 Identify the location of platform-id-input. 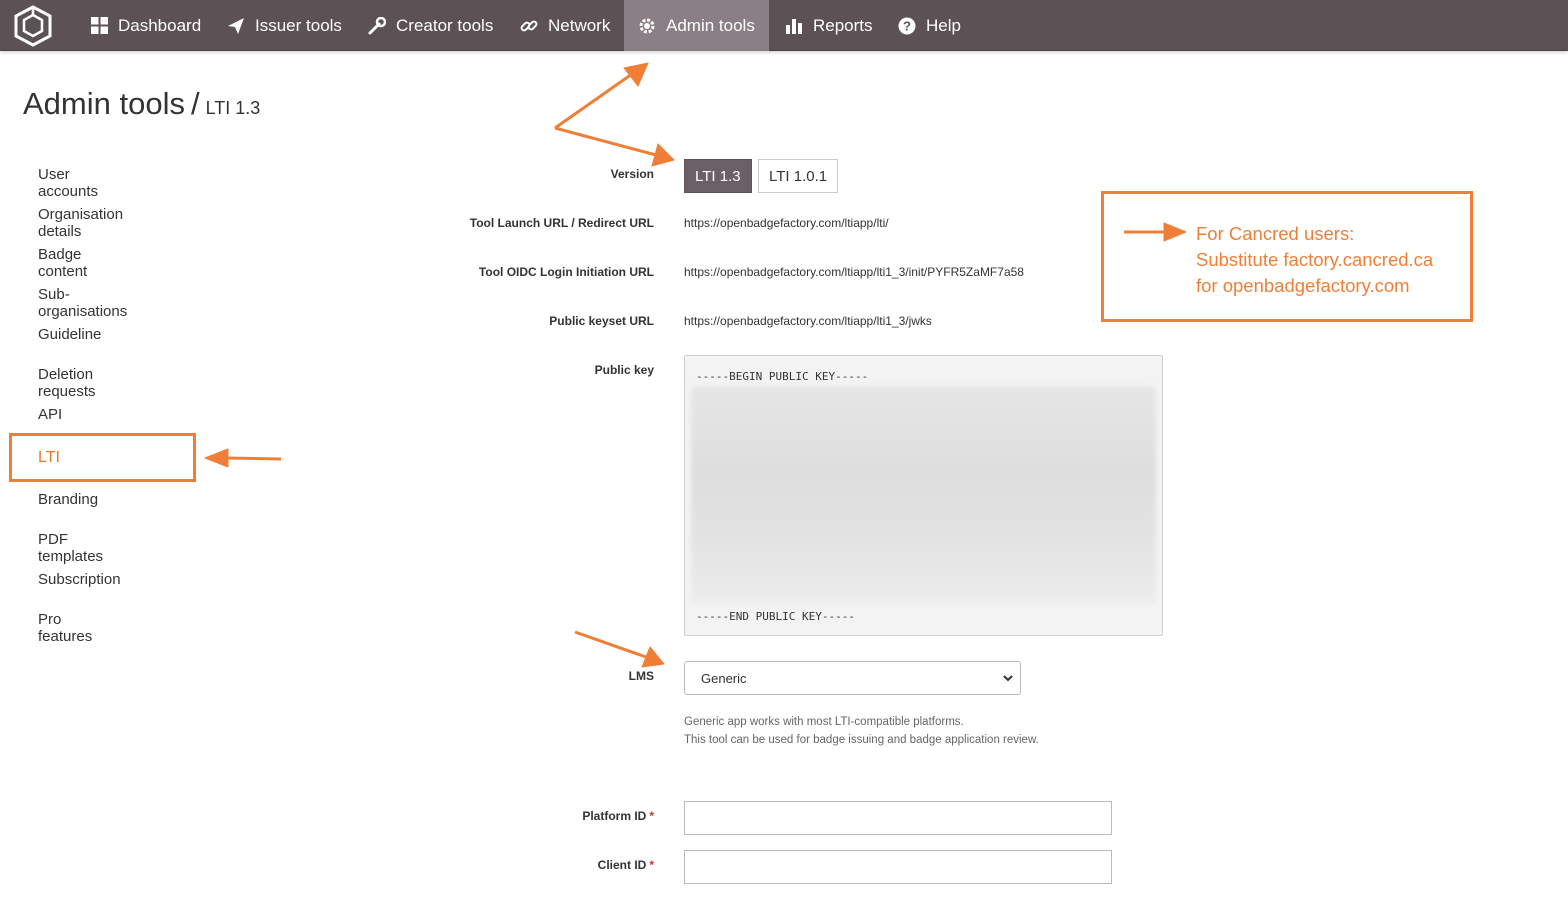
(898, 818).